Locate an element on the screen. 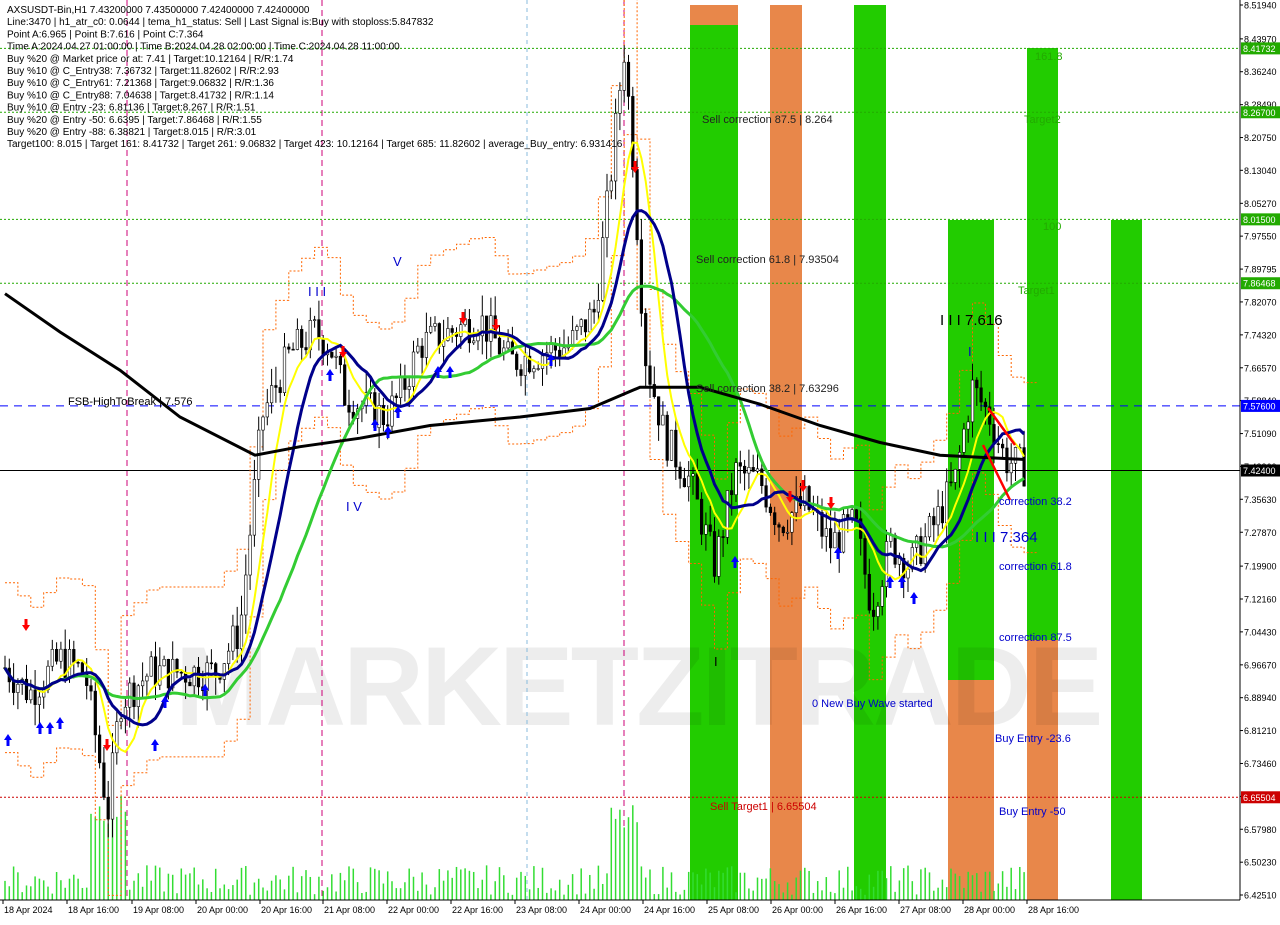  watermark: MARKETZITRADE is located at coordinates (637, 686).